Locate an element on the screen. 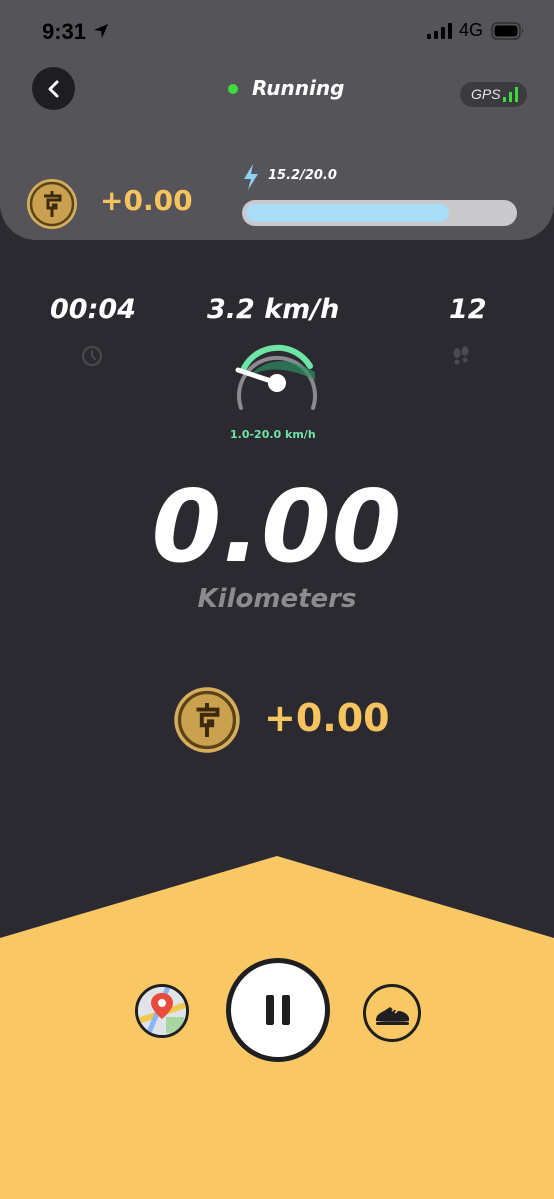  energy-bar is located at coordinates (379, 213).